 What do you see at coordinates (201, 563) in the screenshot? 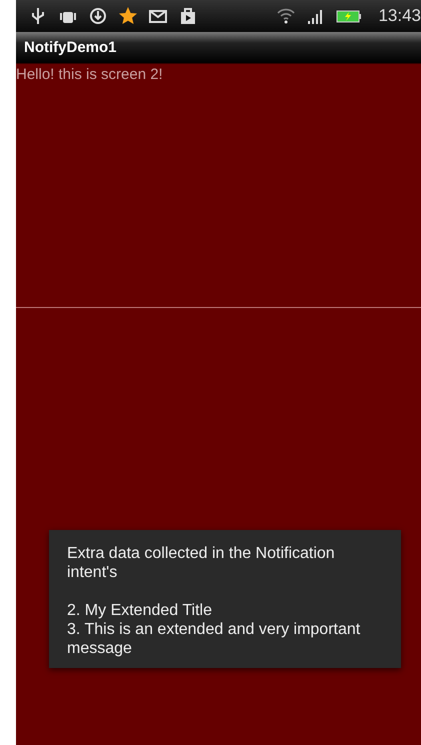
I see `toast-text: Extra data collected in the Notification intent's` at bounding box center [201, 563].